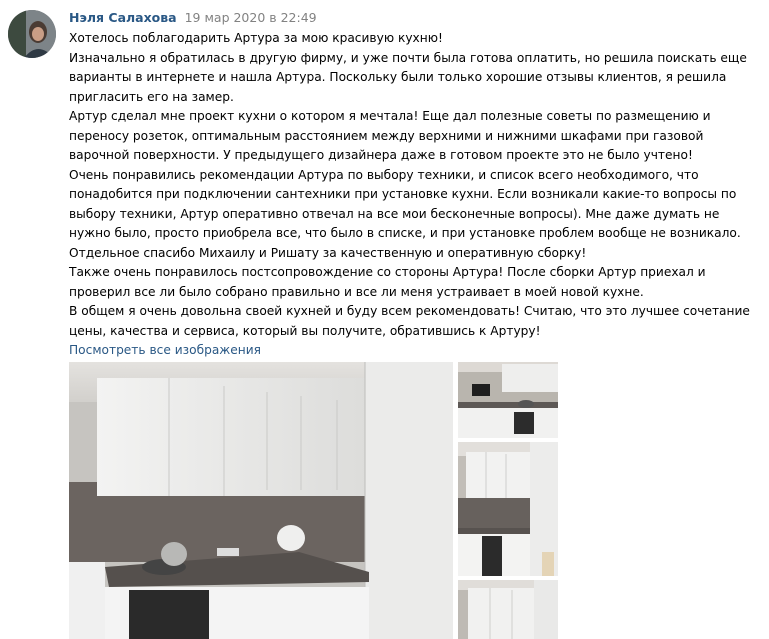  Describe the element at coordinates (251, 17) in the screenshot. I see `comment-date: 19 мар 2020 в 22:49` at that location.